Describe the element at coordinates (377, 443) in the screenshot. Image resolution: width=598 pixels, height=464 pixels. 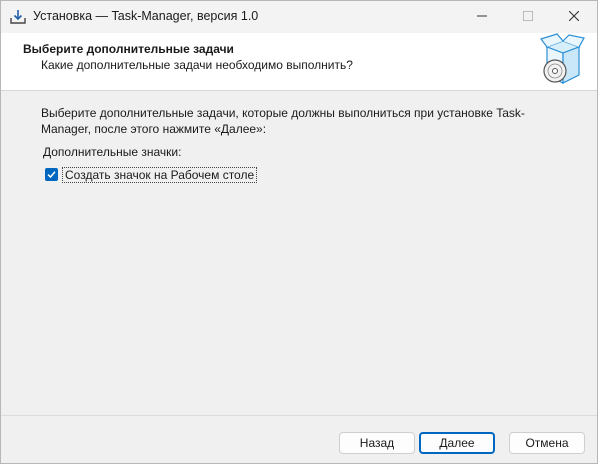
I see `back-button: Назад` at that location.